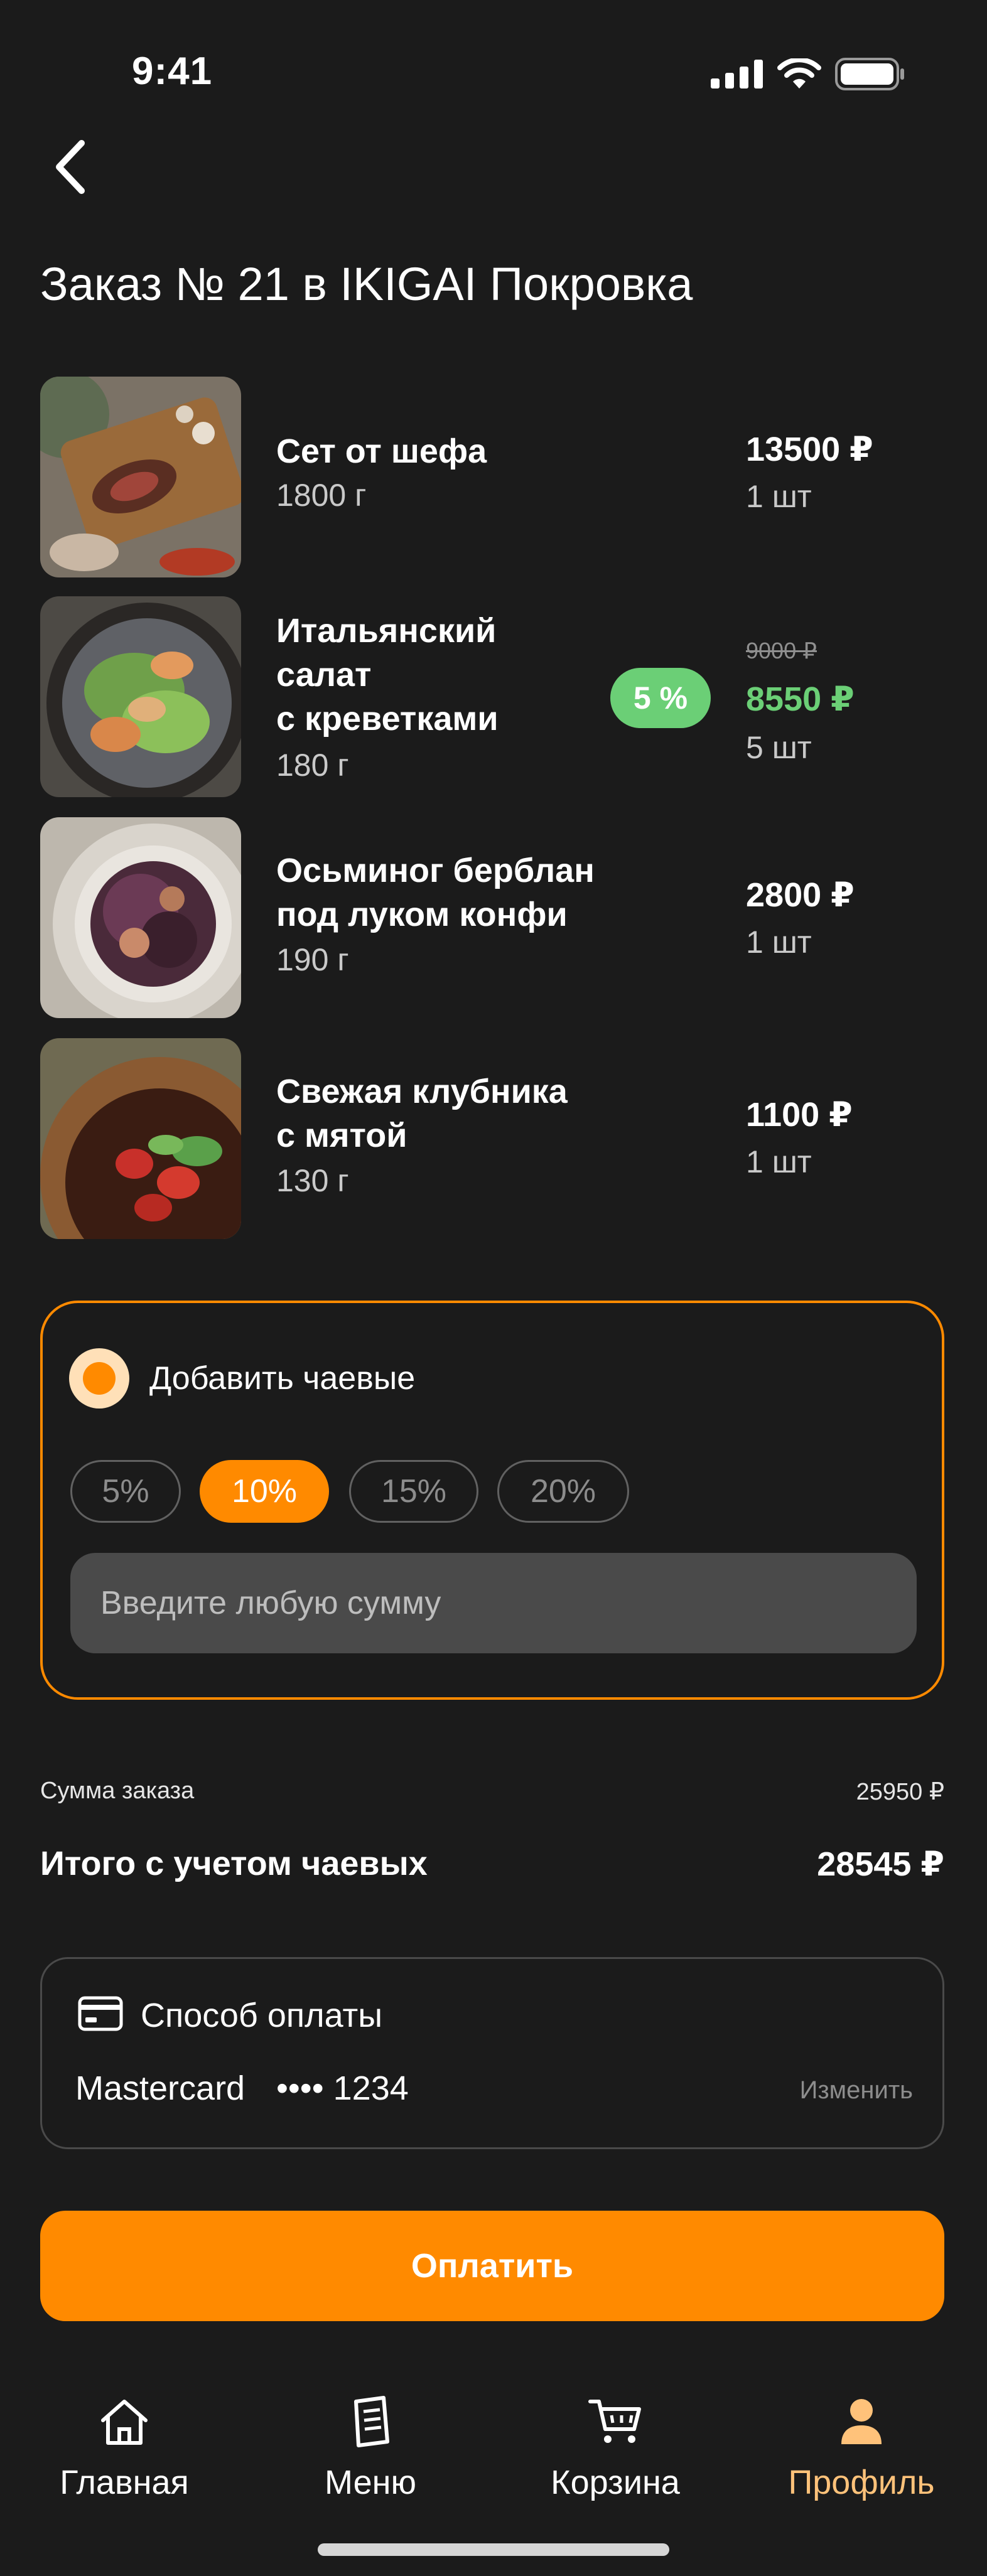 This screenshot has width=987, height=2576. Describe the element at coordinates (862, 2421) in the screenshot. I see `profile-icon` at that location.